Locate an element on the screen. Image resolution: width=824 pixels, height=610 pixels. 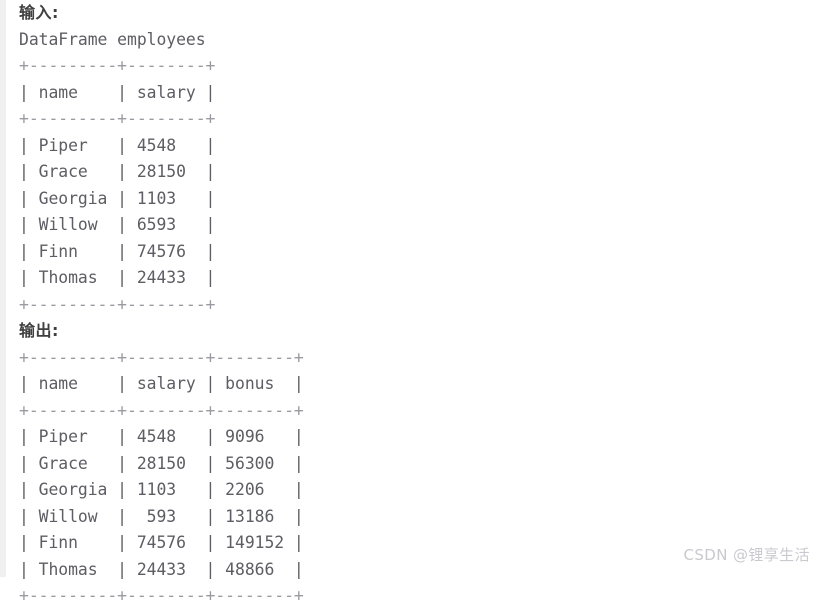
table-row: | Willow | 6593 | is located at coordinates (117, 224).